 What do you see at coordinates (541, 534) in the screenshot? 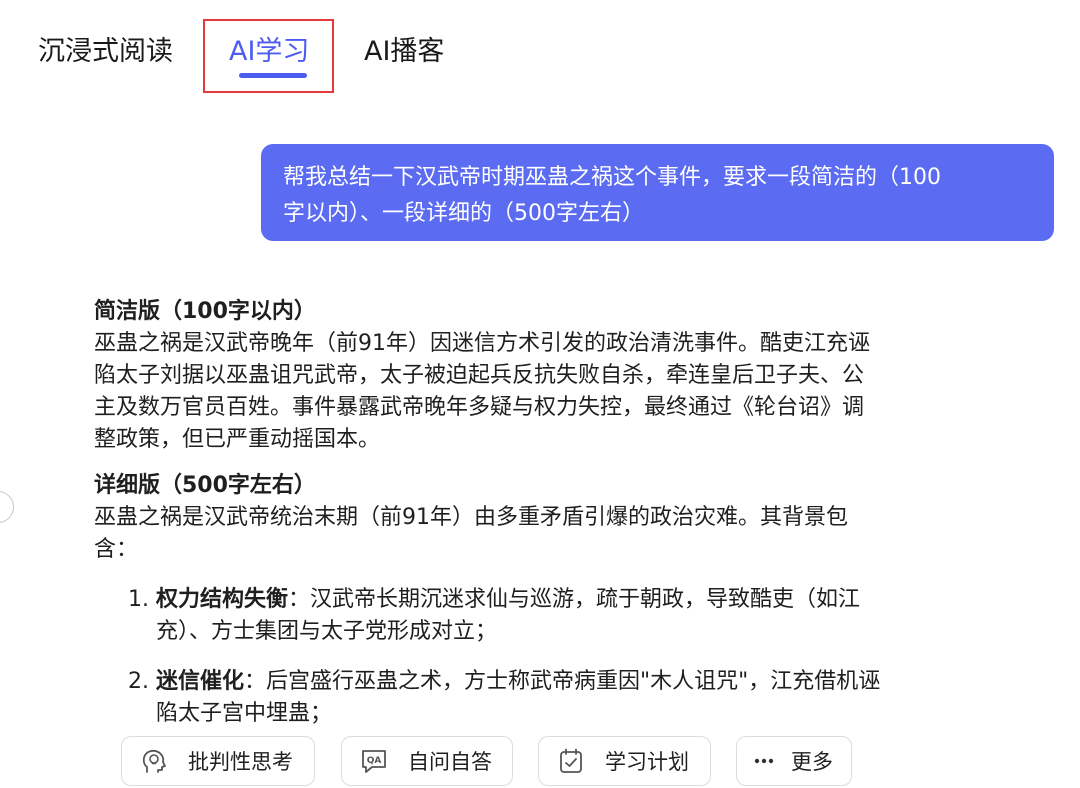
I see `detail-intro: 巫蛊之祸是汉武帝统治末期（前91年）由多重矛盾引爆的政治灾难。其背景包 含：` at bounding box center [541, 534].